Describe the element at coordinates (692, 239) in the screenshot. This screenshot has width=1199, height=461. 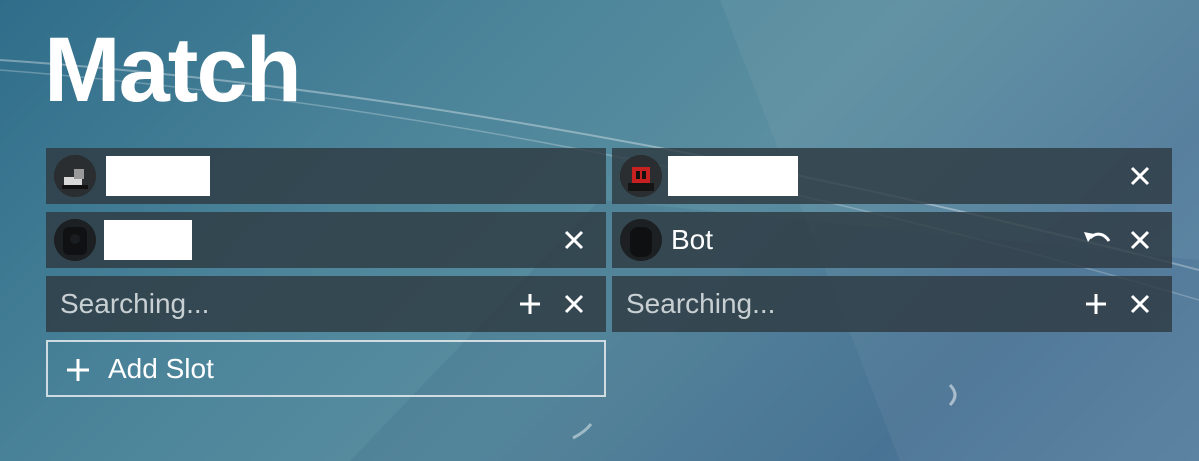
I see `bot-name: Bot` at that location.